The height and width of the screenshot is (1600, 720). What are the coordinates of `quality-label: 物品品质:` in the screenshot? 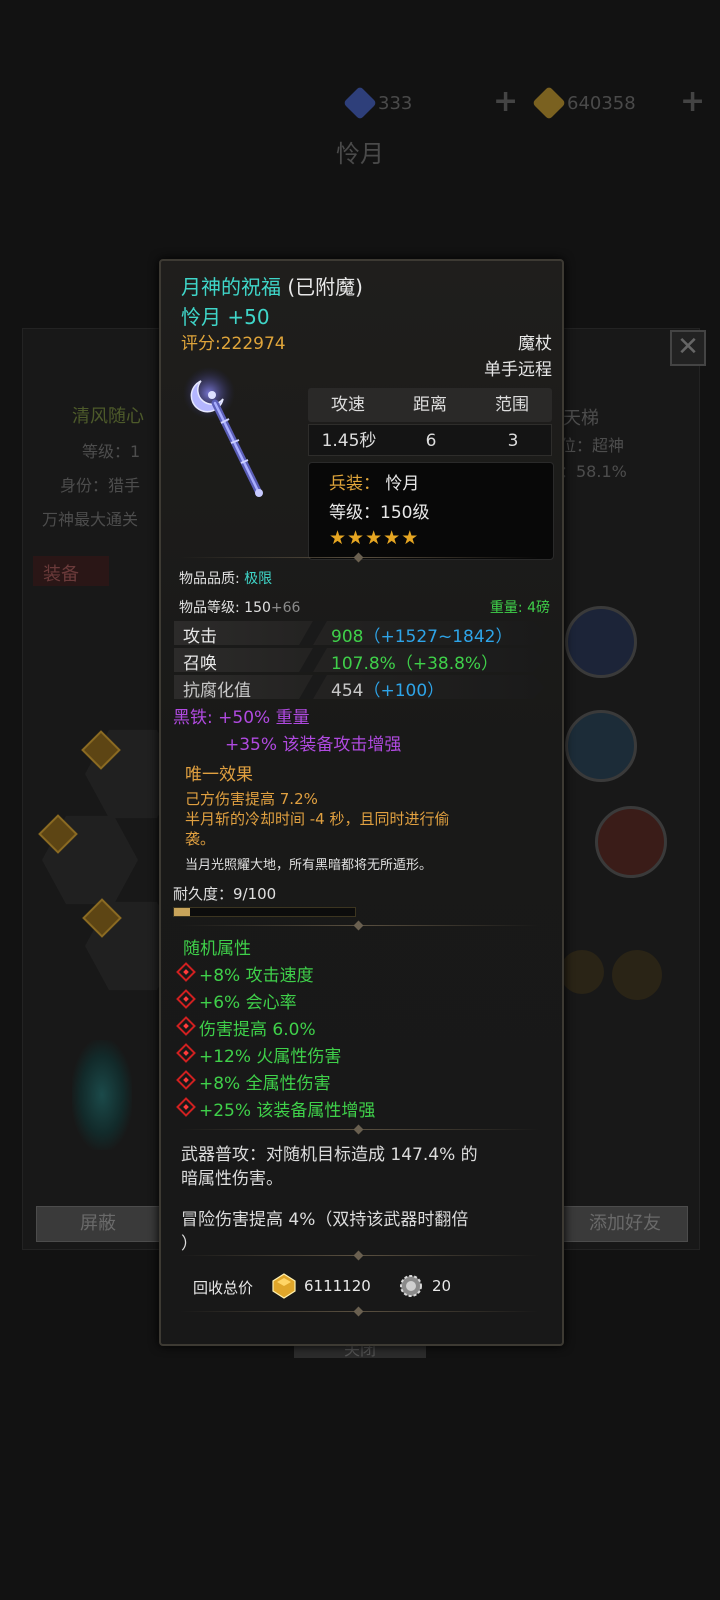 It's located at (209, 579).